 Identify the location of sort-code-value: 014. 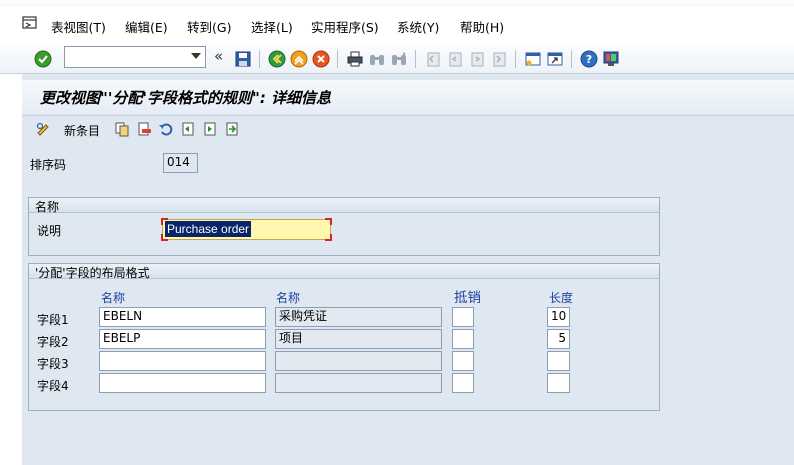
(178, 162).